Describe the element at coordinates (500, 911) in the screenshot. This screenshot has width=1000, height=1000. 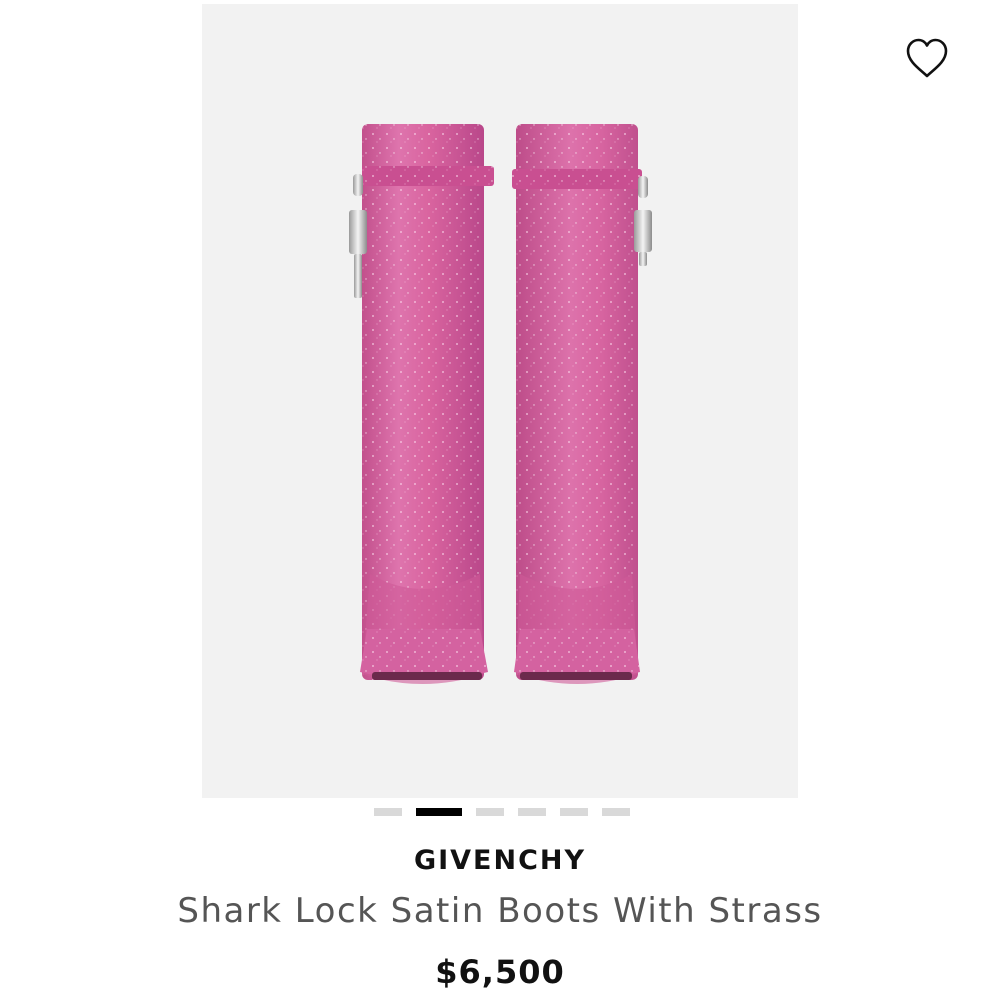
I see `product-title: Shark Lock Satin Boots With Strass` at that location.